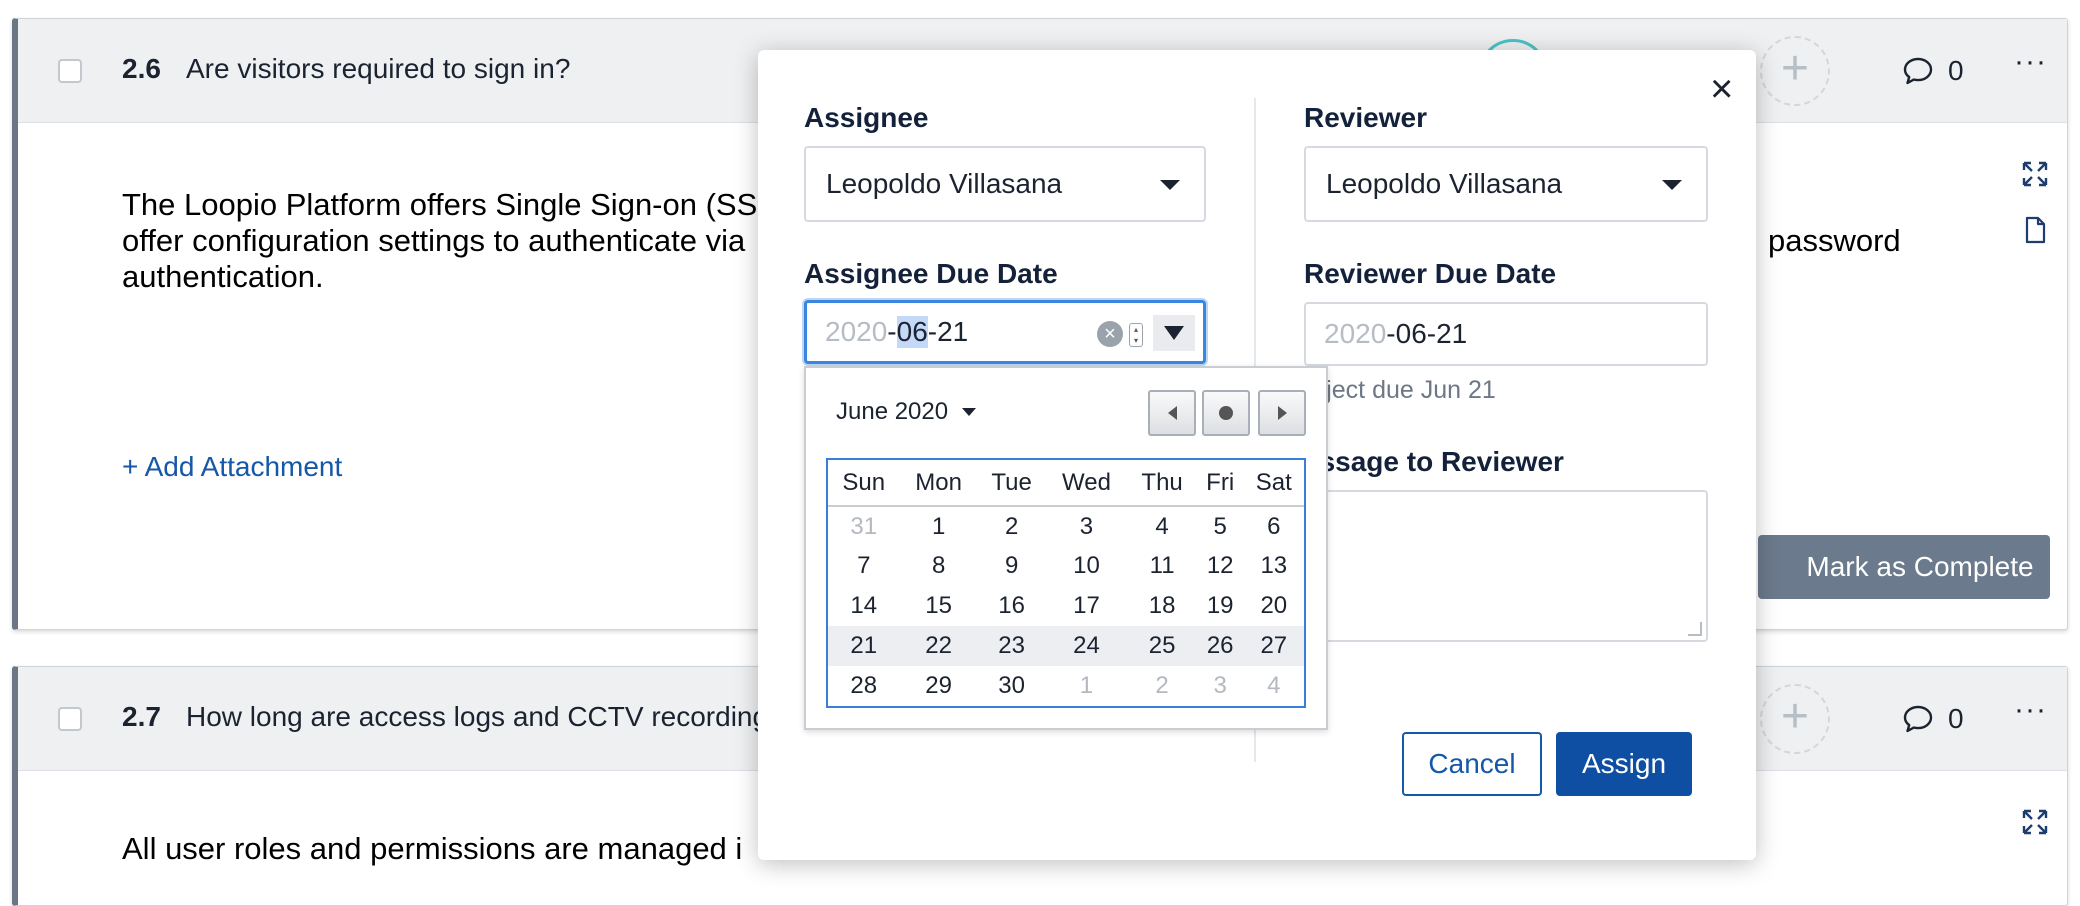  Describe the element at coordinates (864, 606) in the screenshot. I see `calendar-day: 14` at that location.